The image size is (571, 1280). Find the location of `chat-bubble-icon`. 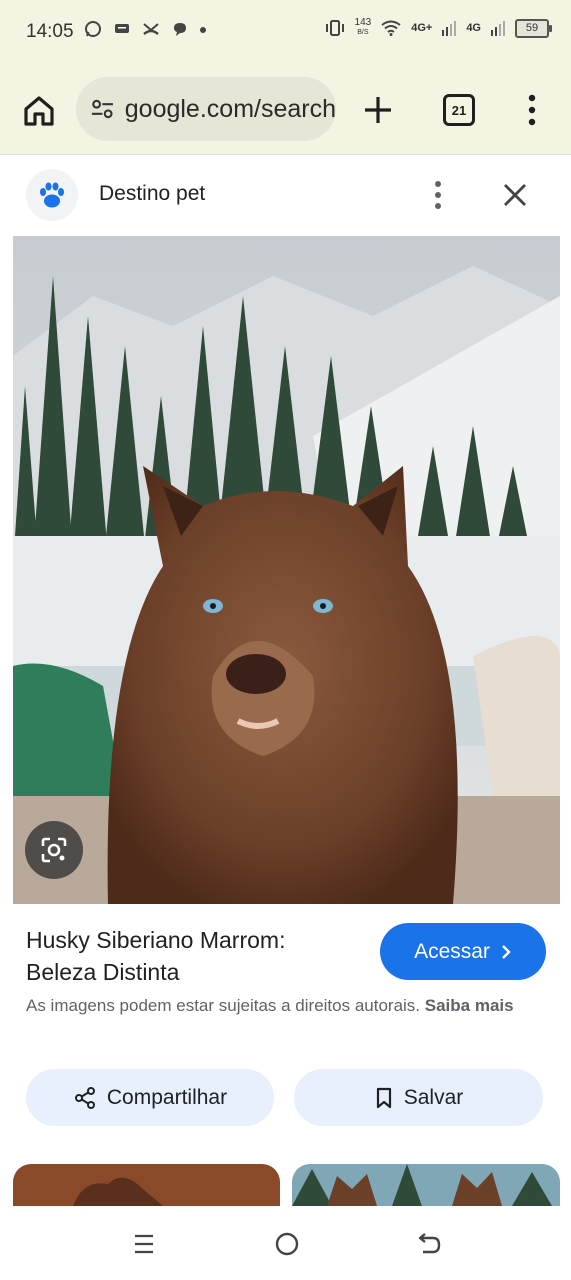

chat-bubble-icon is located at coordinates (180, 29).